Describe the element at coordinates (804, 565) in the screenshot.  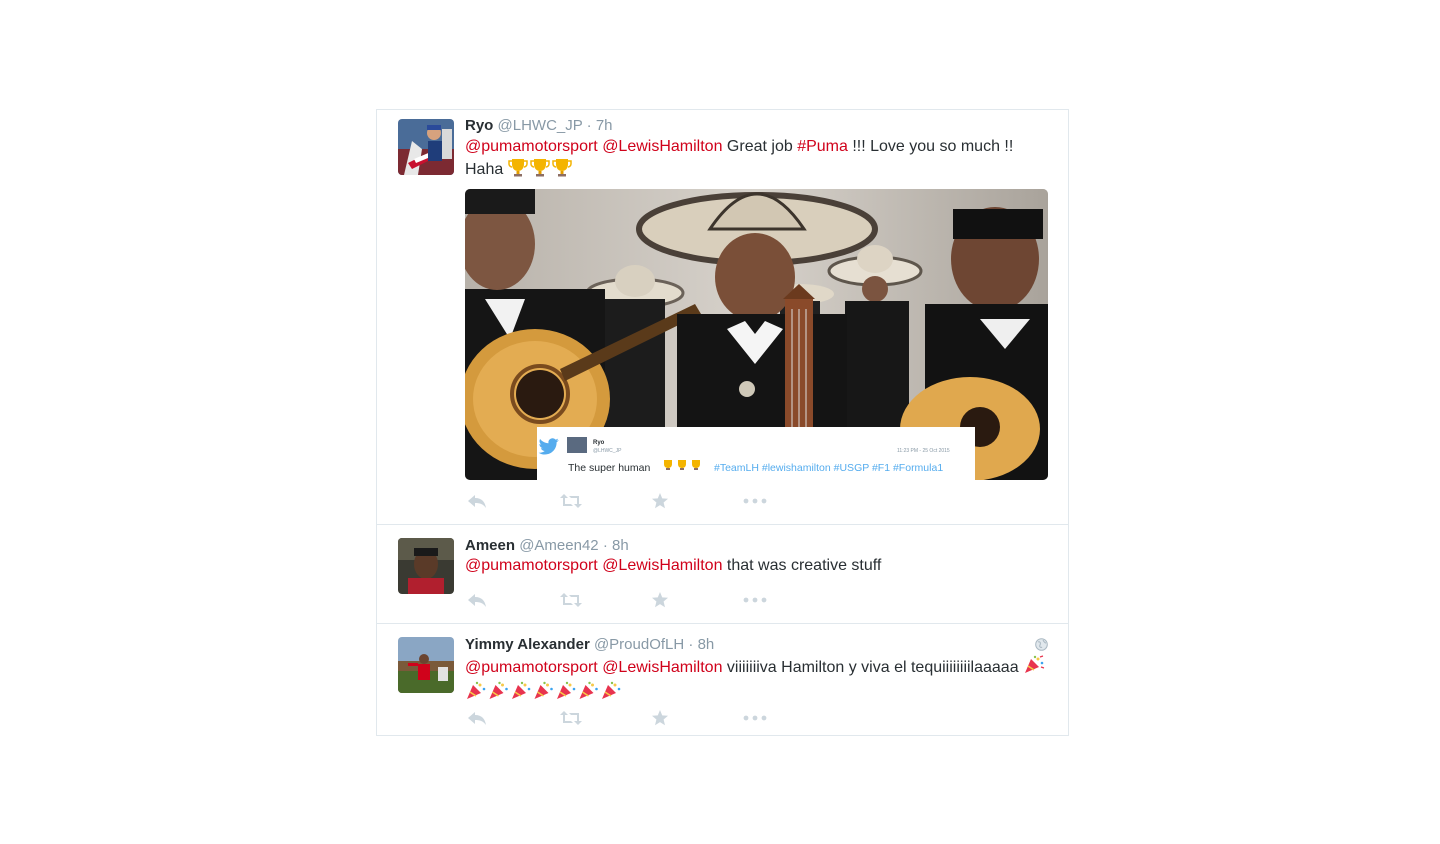
I see `tweet-text-segment: that was creative stuff` at that location.